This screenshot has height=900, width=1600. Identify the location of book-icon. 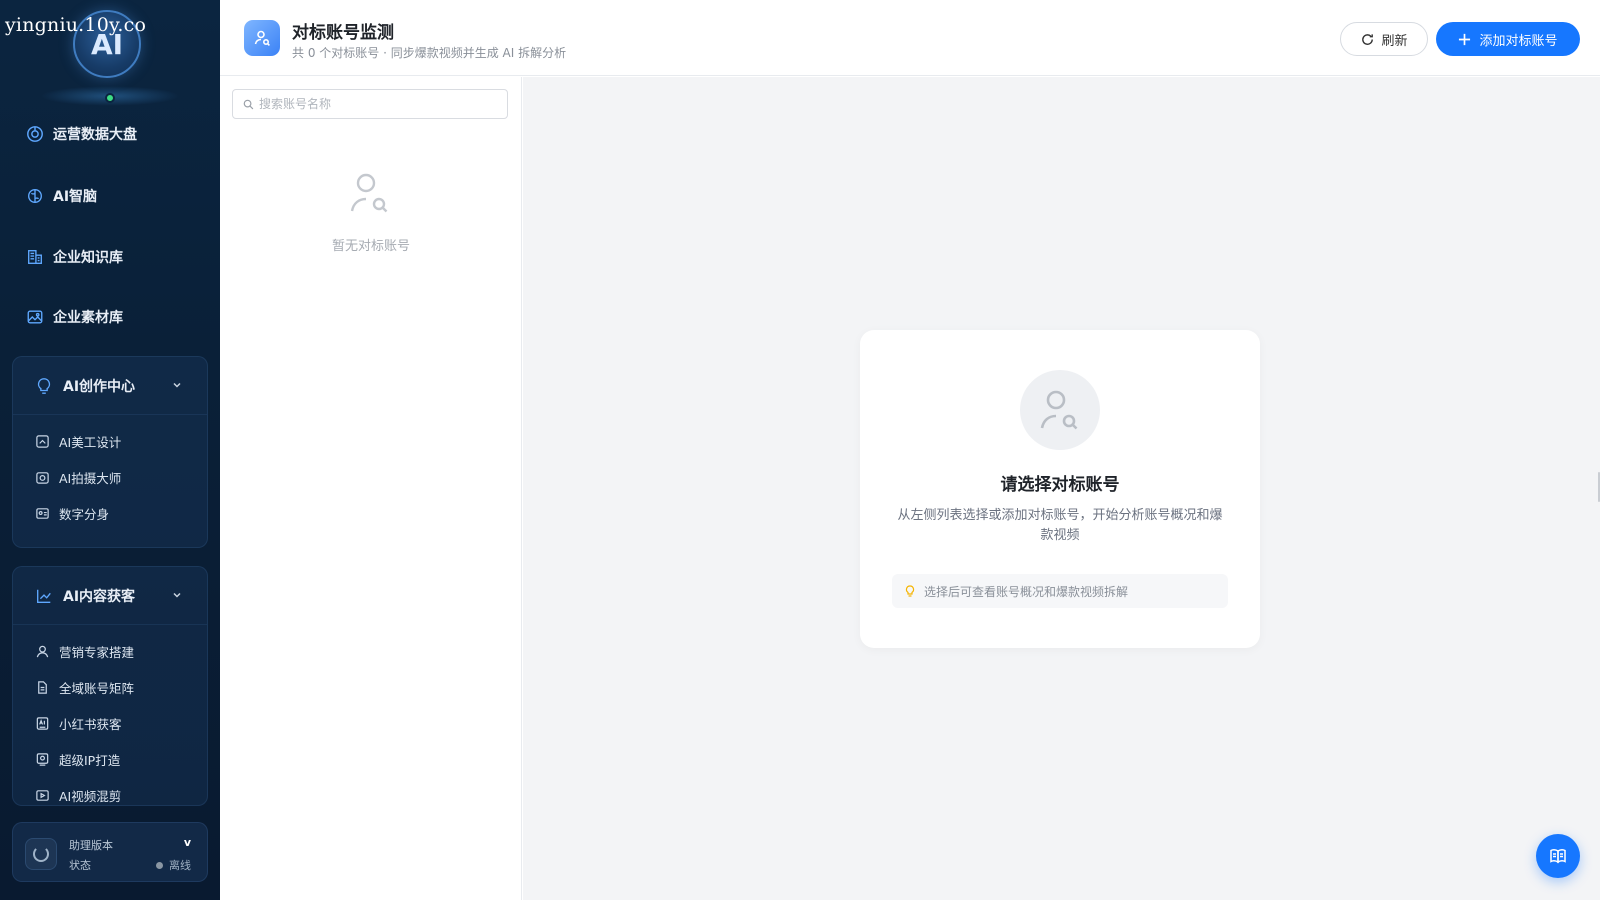
(1558, 856).